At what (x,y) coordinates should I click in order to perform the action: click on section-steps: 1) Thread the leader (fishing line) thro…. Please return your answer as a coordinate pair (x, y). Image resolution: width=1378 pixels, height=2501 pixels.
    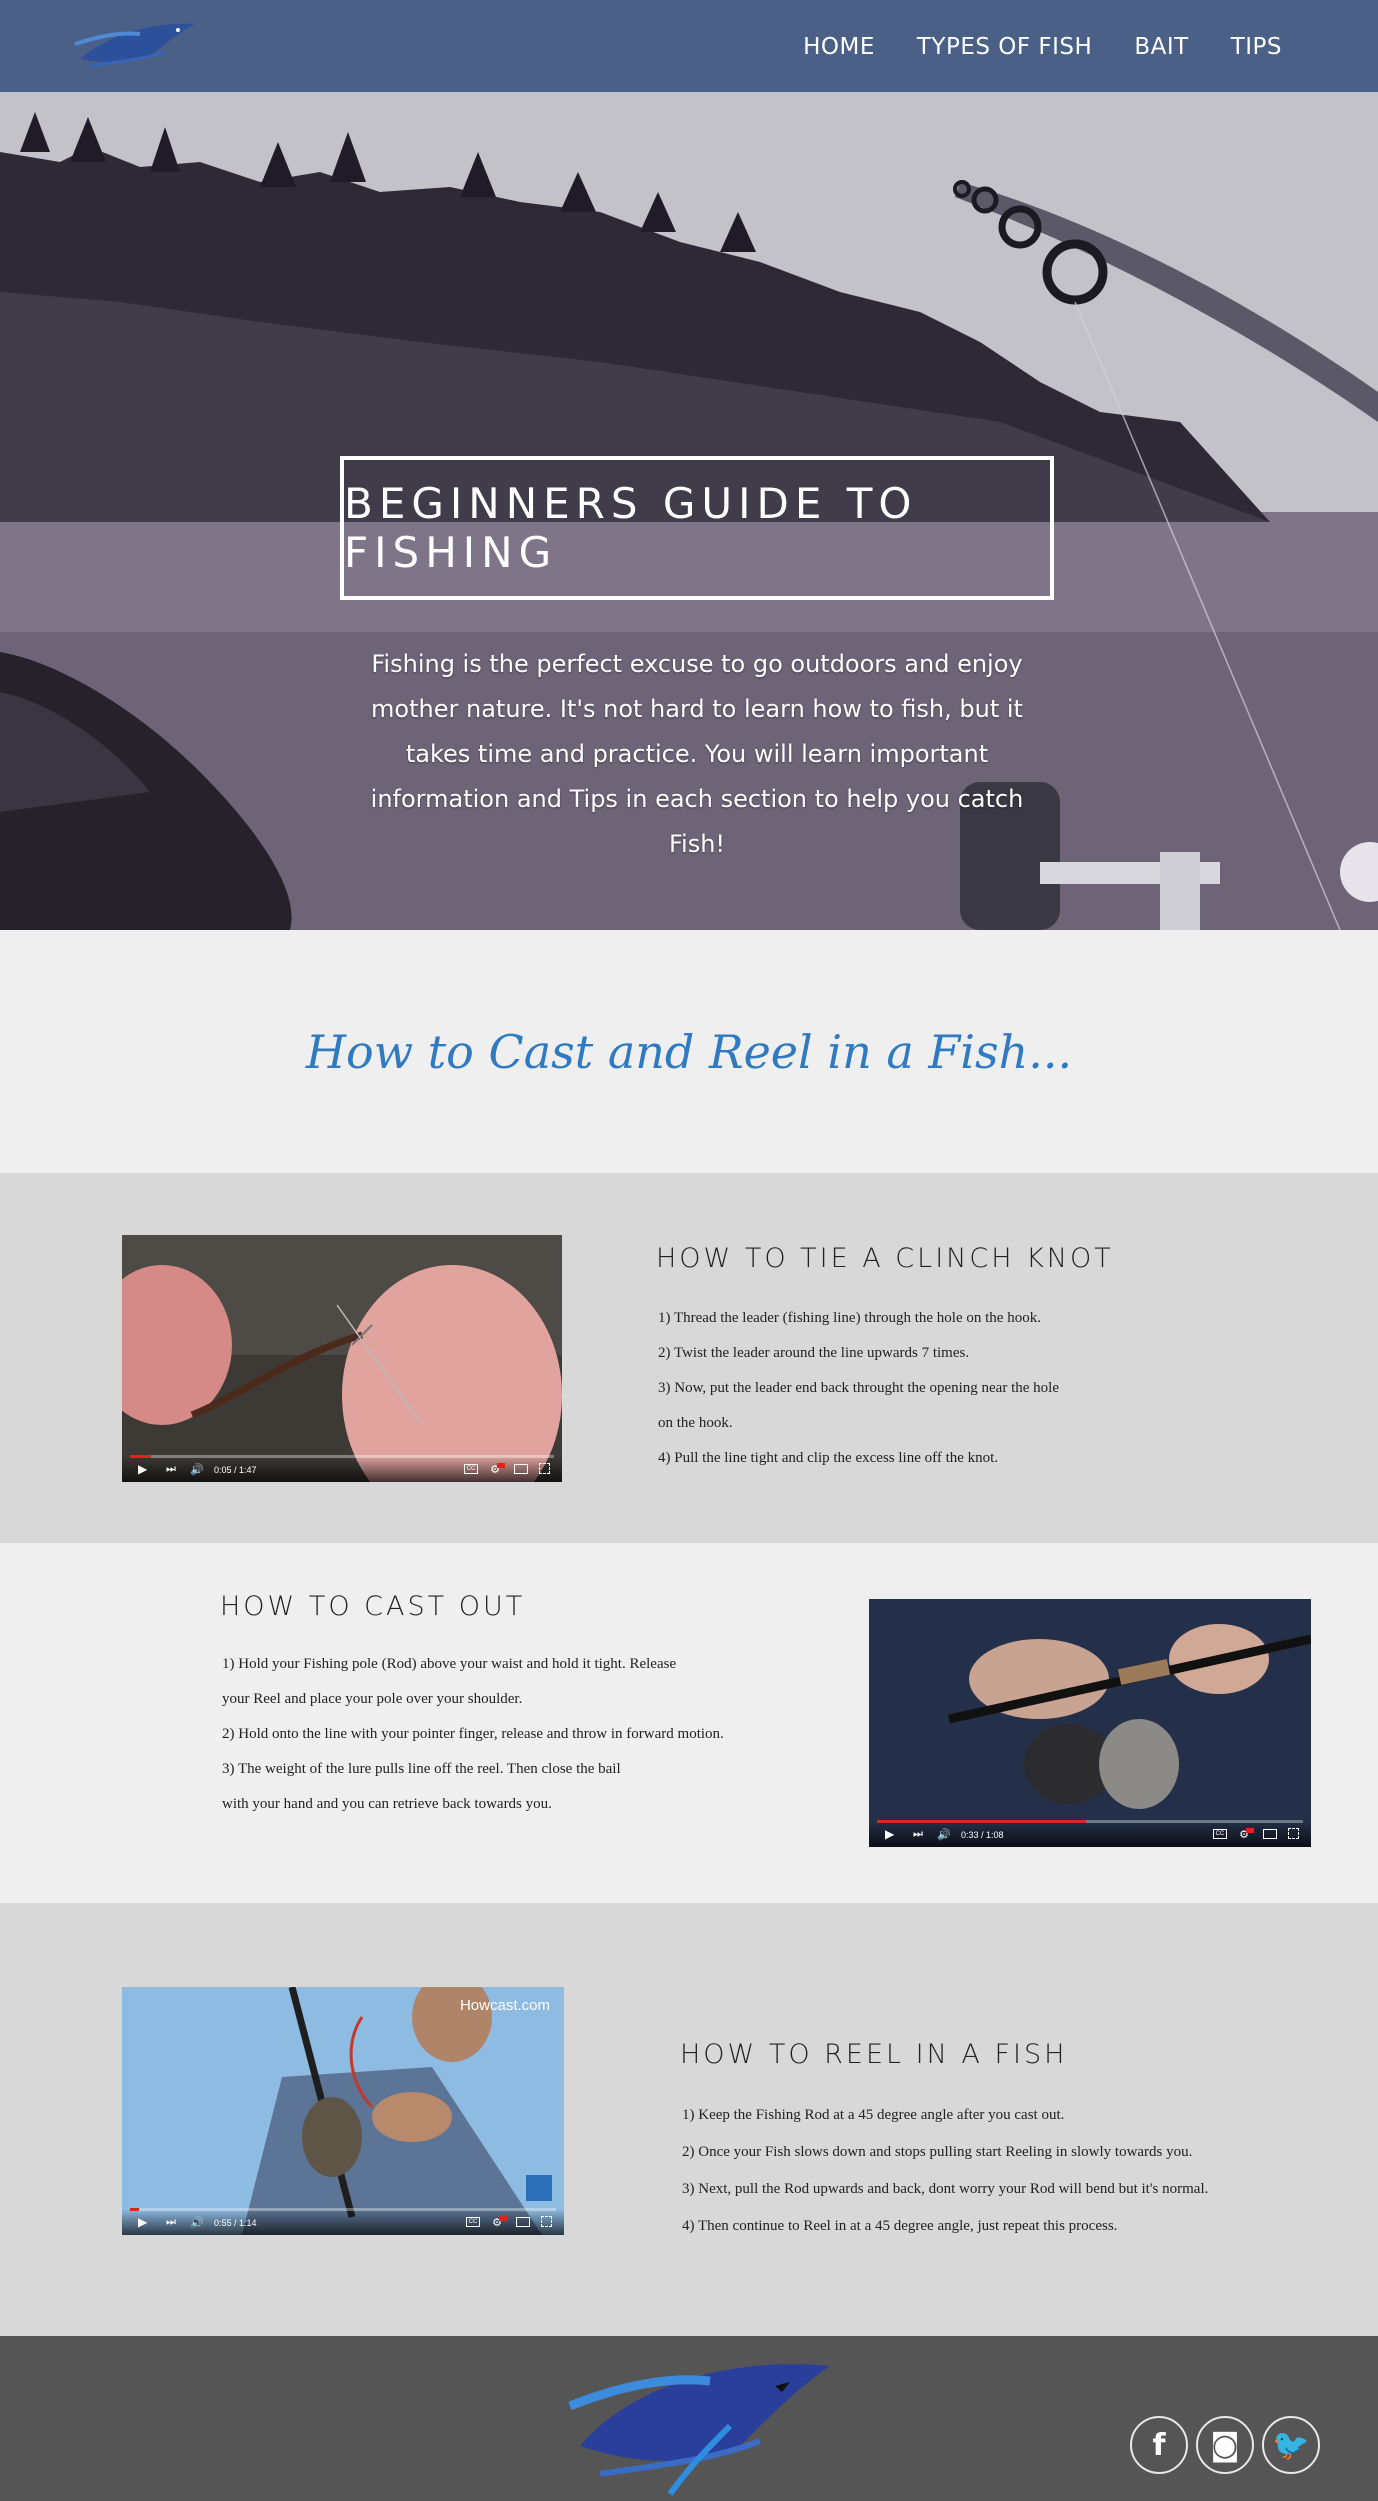
    Looking at the image, I should click on (978, 1388).